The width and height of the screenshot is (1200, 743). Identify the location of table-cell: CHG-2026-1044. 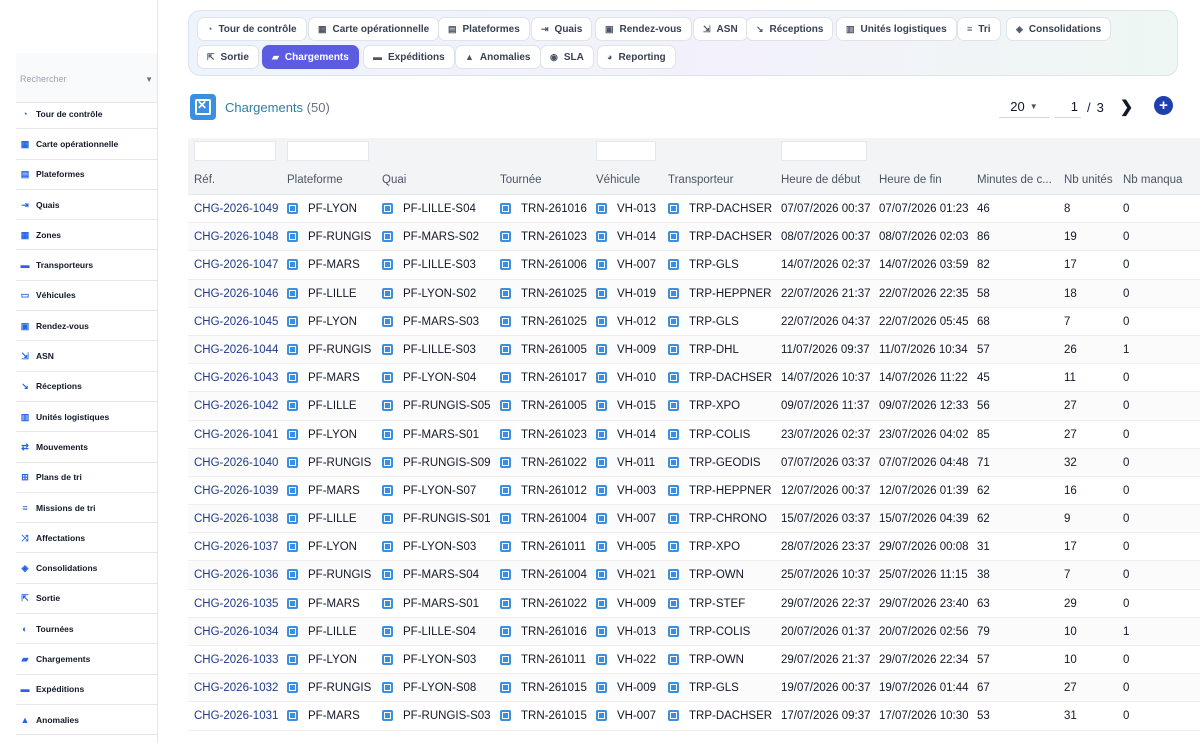
(236, 350).